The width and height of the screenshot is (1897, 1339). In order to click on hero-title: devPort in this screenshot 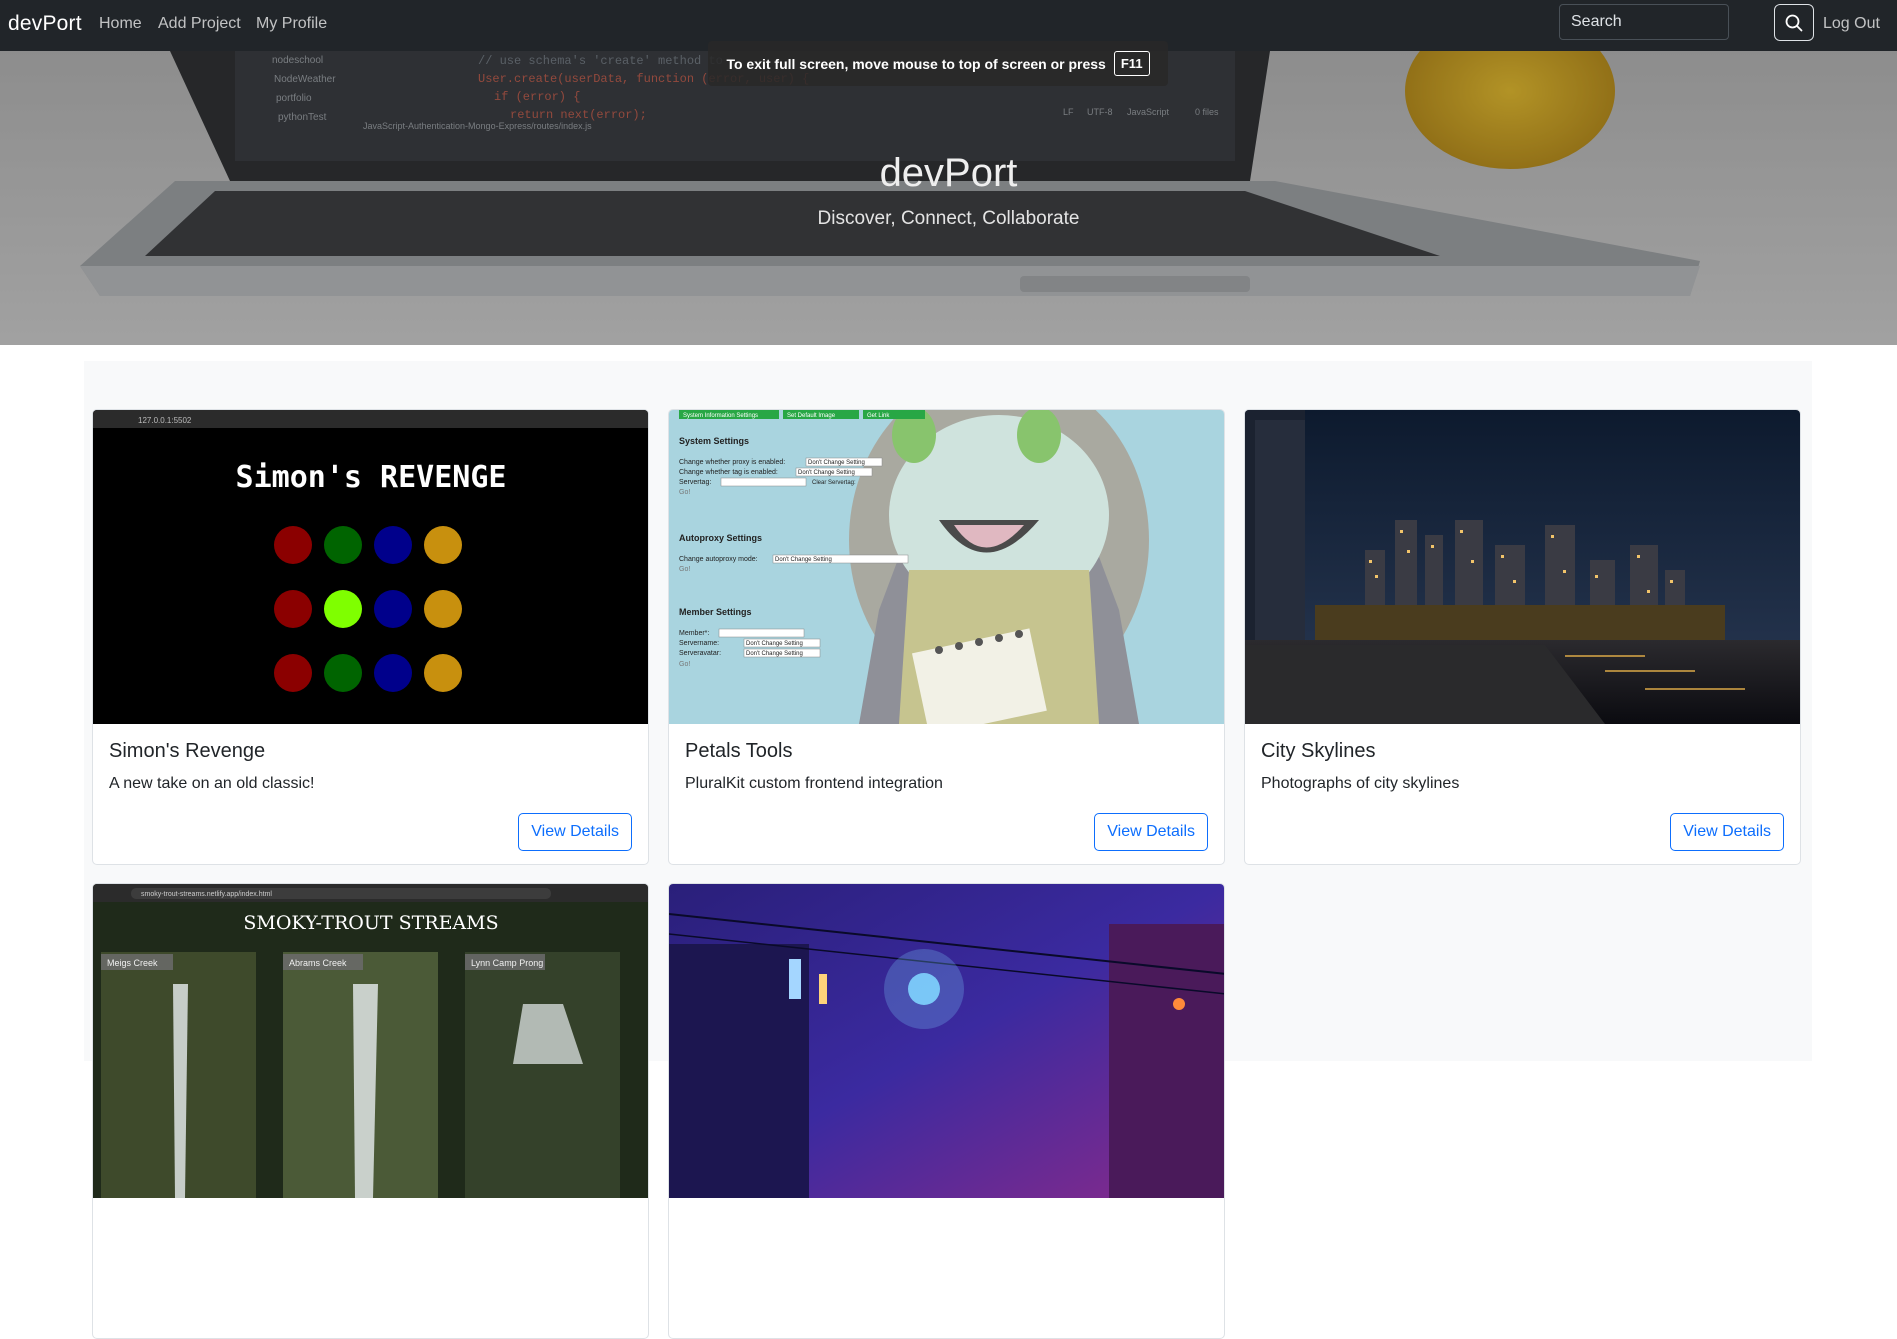, I will do `click(948, 173)`.